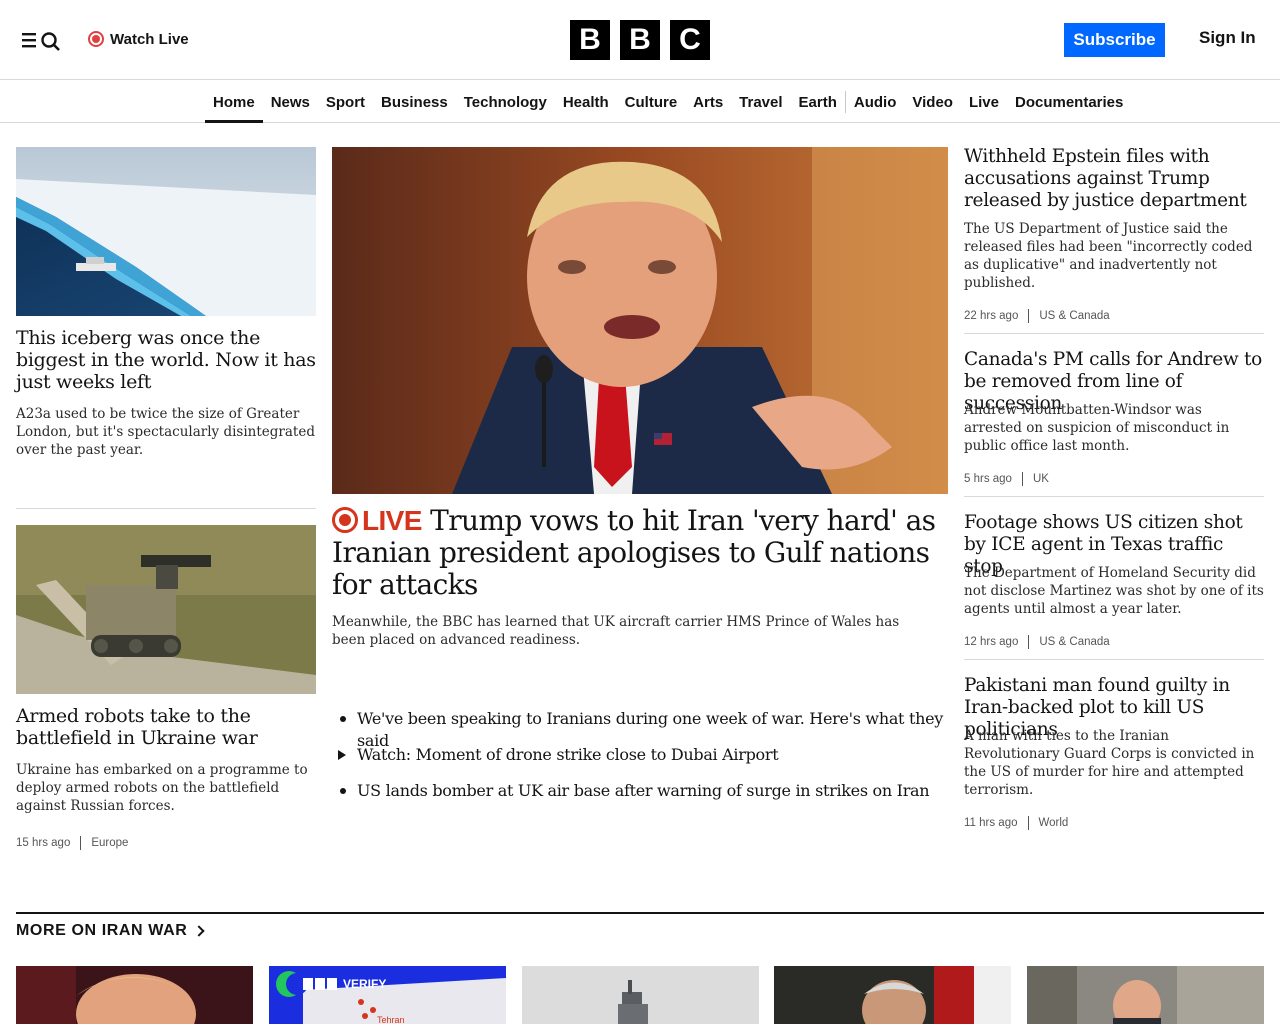 This screenshot has width=1280, height=1024. I want to click on live-label: LIVE, so click(392, 520).